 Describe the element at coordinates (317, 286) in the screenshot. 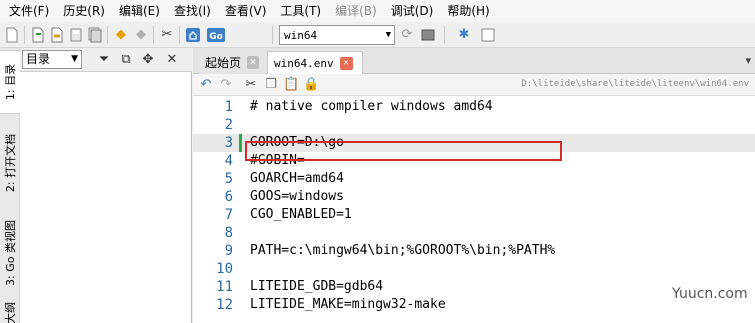

I see `code-text: LITEIDE_GDB=gdb64` at that location.